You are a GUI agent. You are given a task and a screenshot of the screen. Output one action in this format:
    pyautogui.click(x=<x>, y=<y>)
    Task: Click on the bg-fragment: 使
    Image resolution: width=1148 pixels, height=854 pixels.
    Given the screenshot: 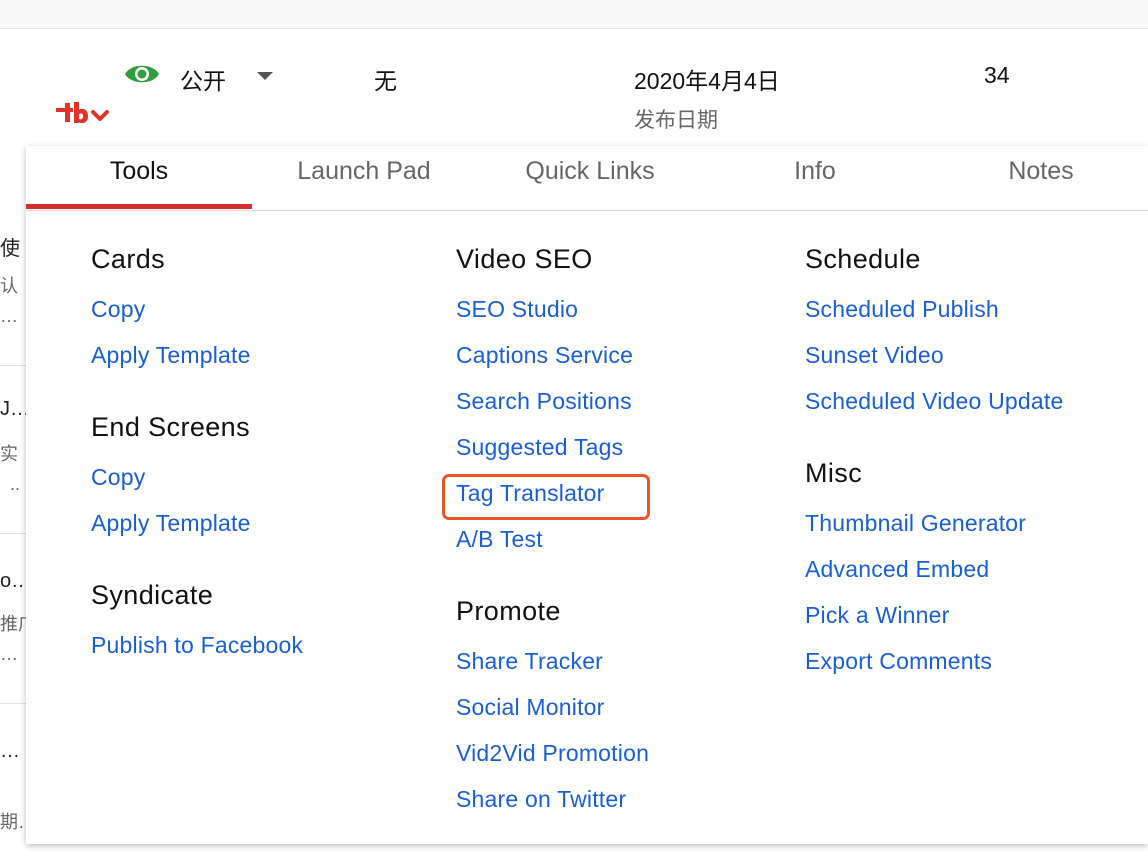 What is the action you would take?
    pyautogui.click(x=10, y=249)
    